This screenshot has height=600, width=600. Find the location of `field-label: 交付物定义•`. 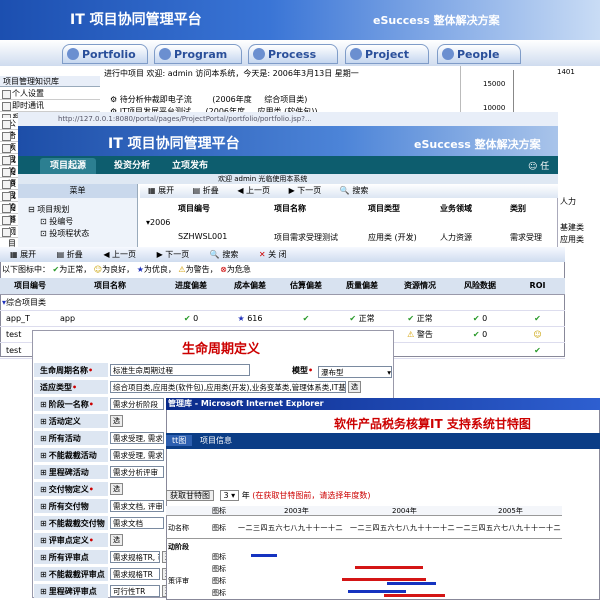

field-label: 交付物定义• is located at coordinates (71, 489).